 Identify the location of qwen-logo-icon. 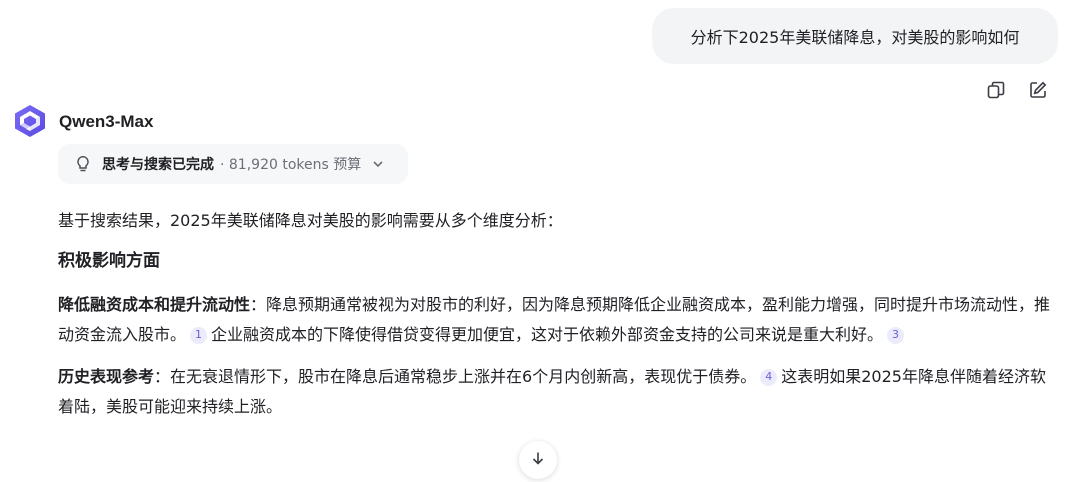
(30, 121).